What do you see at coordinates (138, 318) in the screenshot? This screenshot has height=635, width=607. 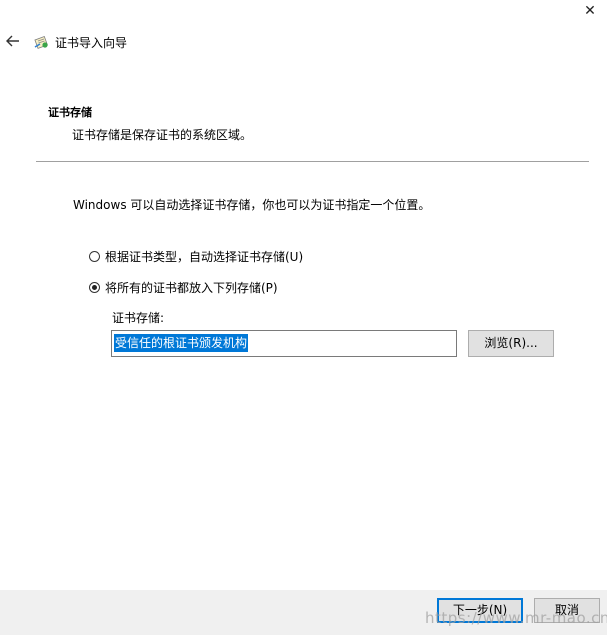 I see `certificate-store-label: 证书存储:` at bounding box center [138, 318].